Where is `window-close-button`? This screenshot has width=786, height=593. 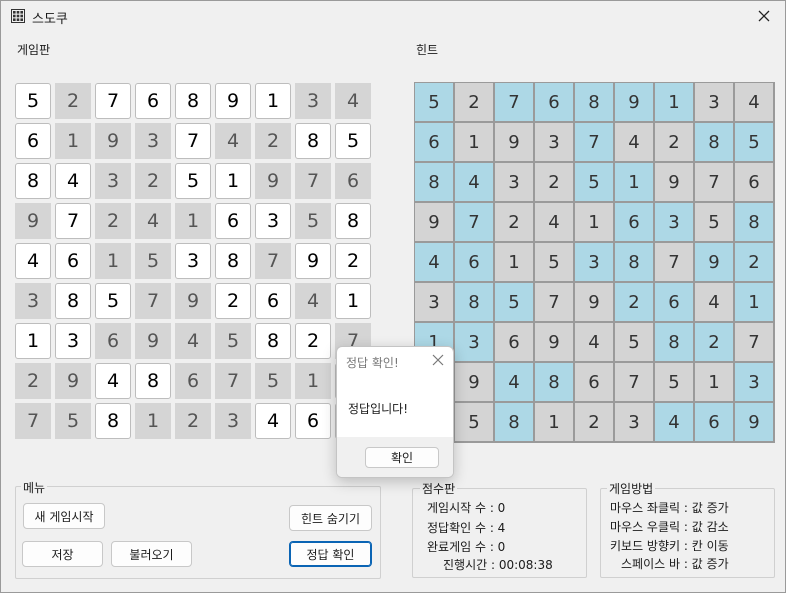 window-close-button is located at coordinates (764, 16).